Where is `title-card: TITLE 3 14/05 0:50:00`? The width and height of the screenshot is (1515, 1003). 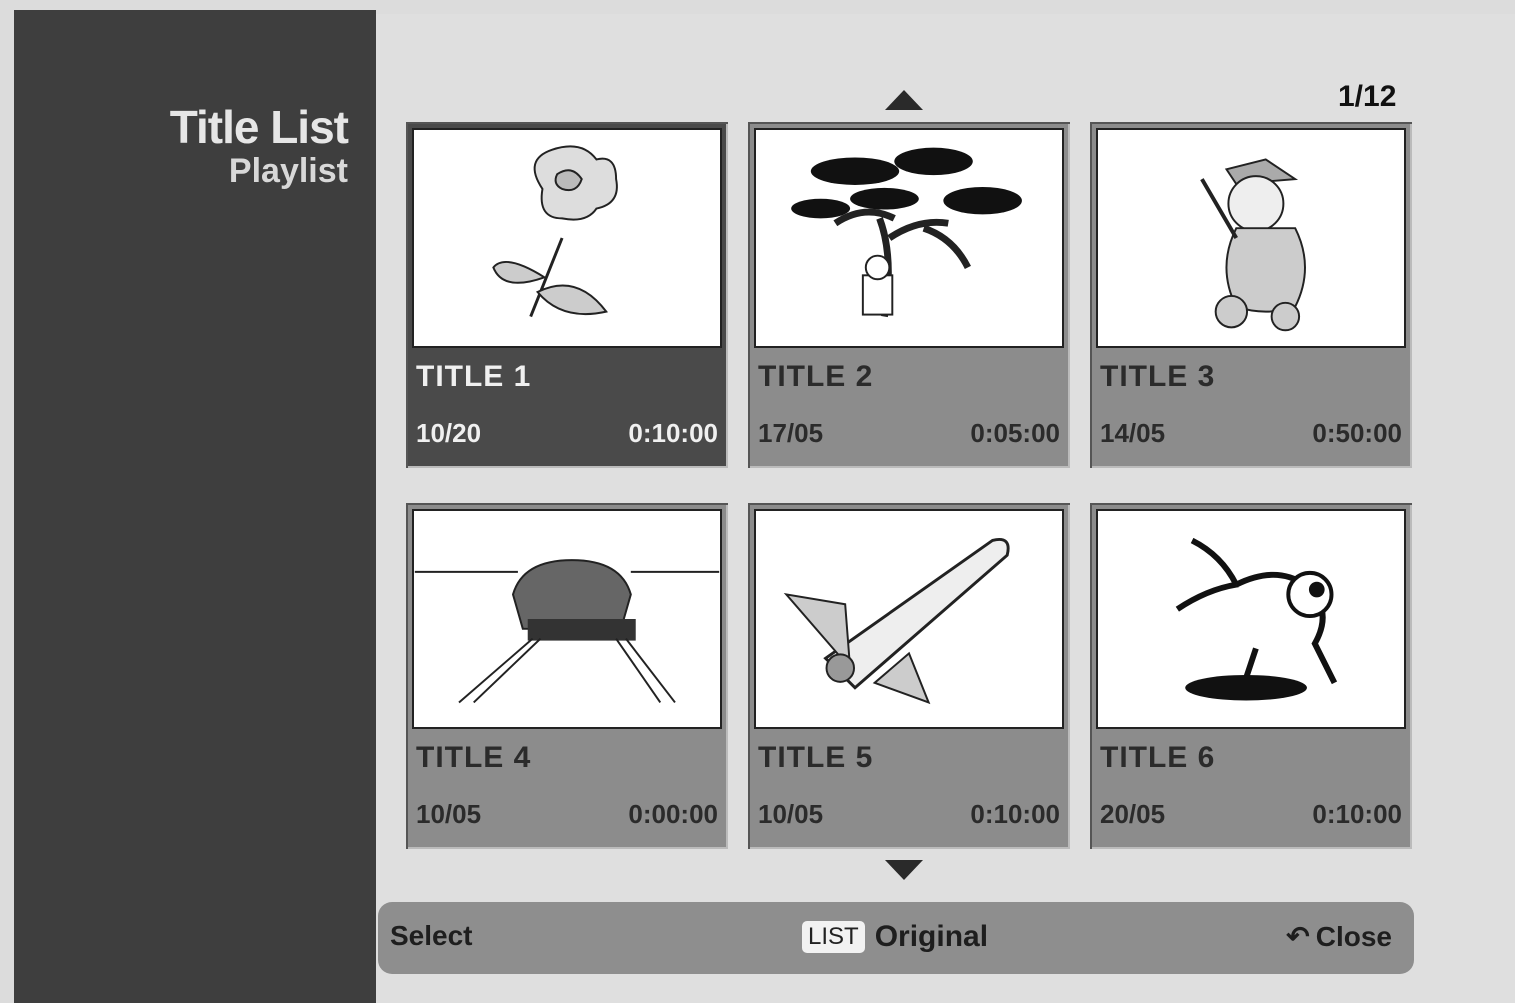 title-card: TITLE 3 14/05 0:50:00 is located at coordinates (1251, 295).